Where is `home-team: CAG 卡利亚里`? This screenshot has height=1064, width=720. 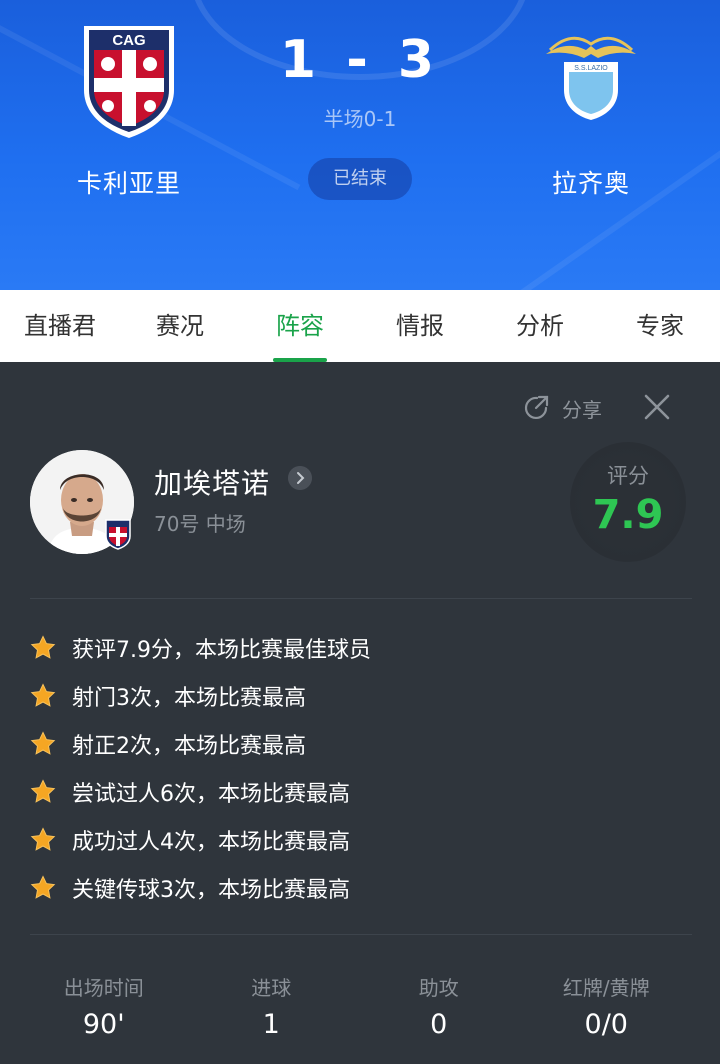 home-team: CAG 卡利亚里 is located at coordinates (129, 110).